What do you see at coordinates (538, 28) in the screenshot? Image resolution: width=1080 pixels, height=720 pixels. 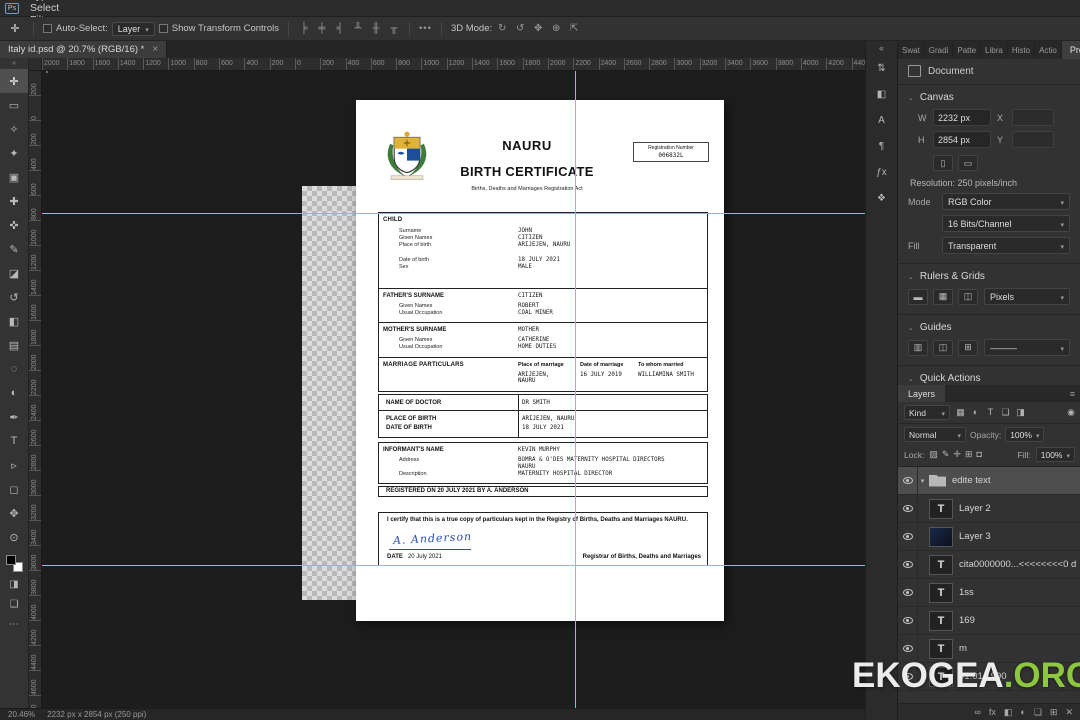 I see `mode-3d-icon: ✥` at bounding box center [538, 28].